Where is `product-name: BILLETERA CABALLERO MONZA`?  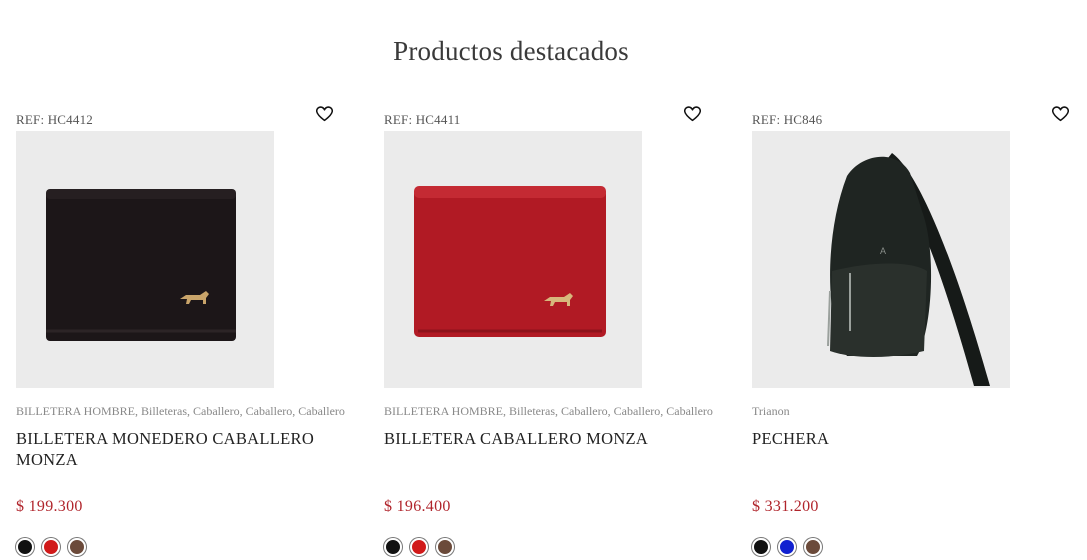
product-name: BILLETERA CABALLERO MONZA is located at coordinates (534, 438).